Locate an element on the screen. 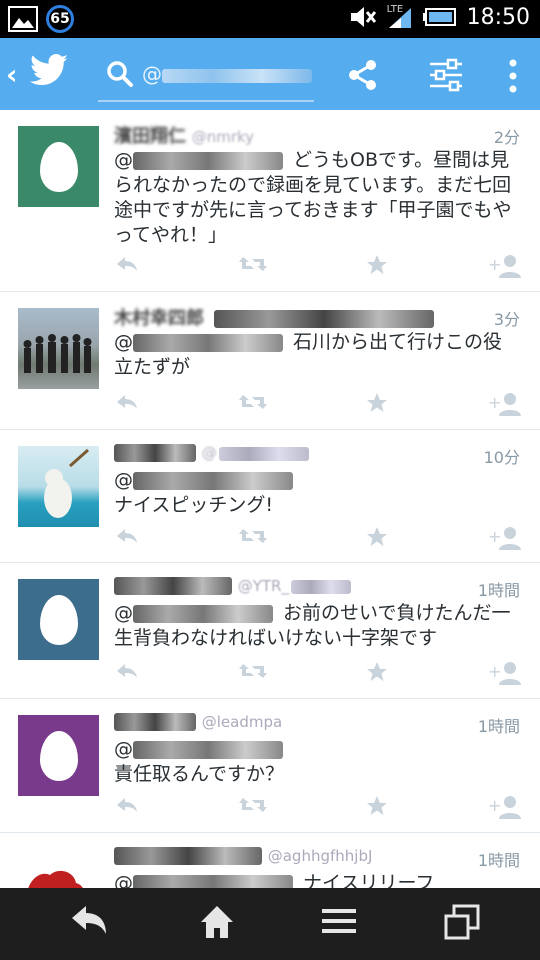 This screenshot has width=540, height=960. search-input: @ is located at coordinates (206, 78).